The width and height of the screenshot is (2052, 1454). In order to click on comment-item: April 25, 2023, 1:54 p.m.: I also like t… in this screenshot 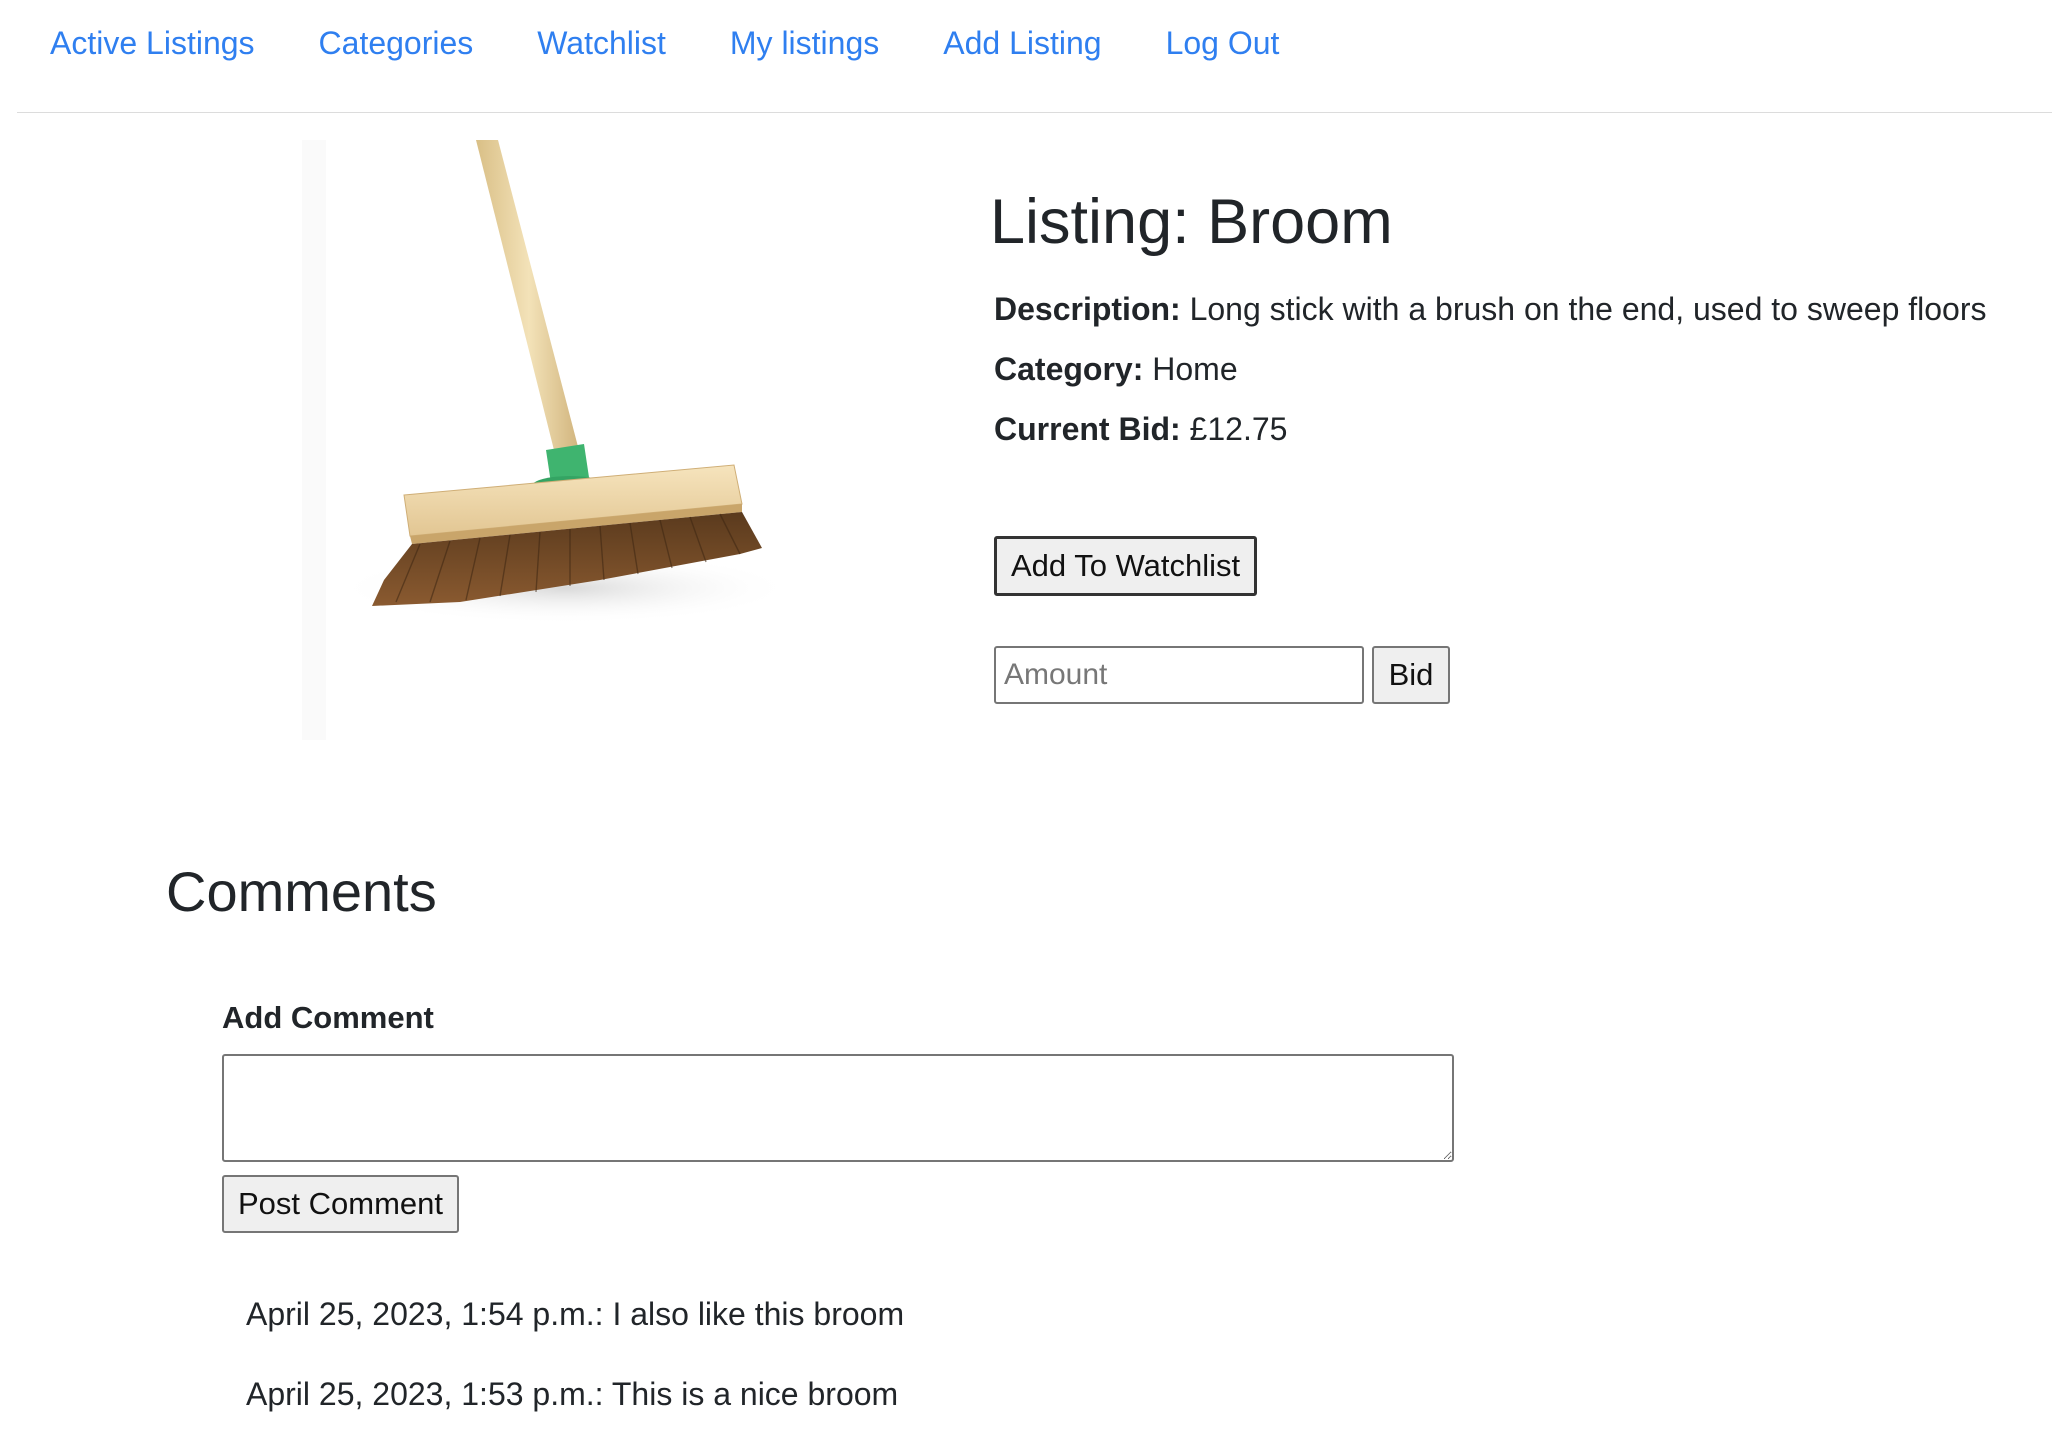, I will do `click(575, 1314)`.